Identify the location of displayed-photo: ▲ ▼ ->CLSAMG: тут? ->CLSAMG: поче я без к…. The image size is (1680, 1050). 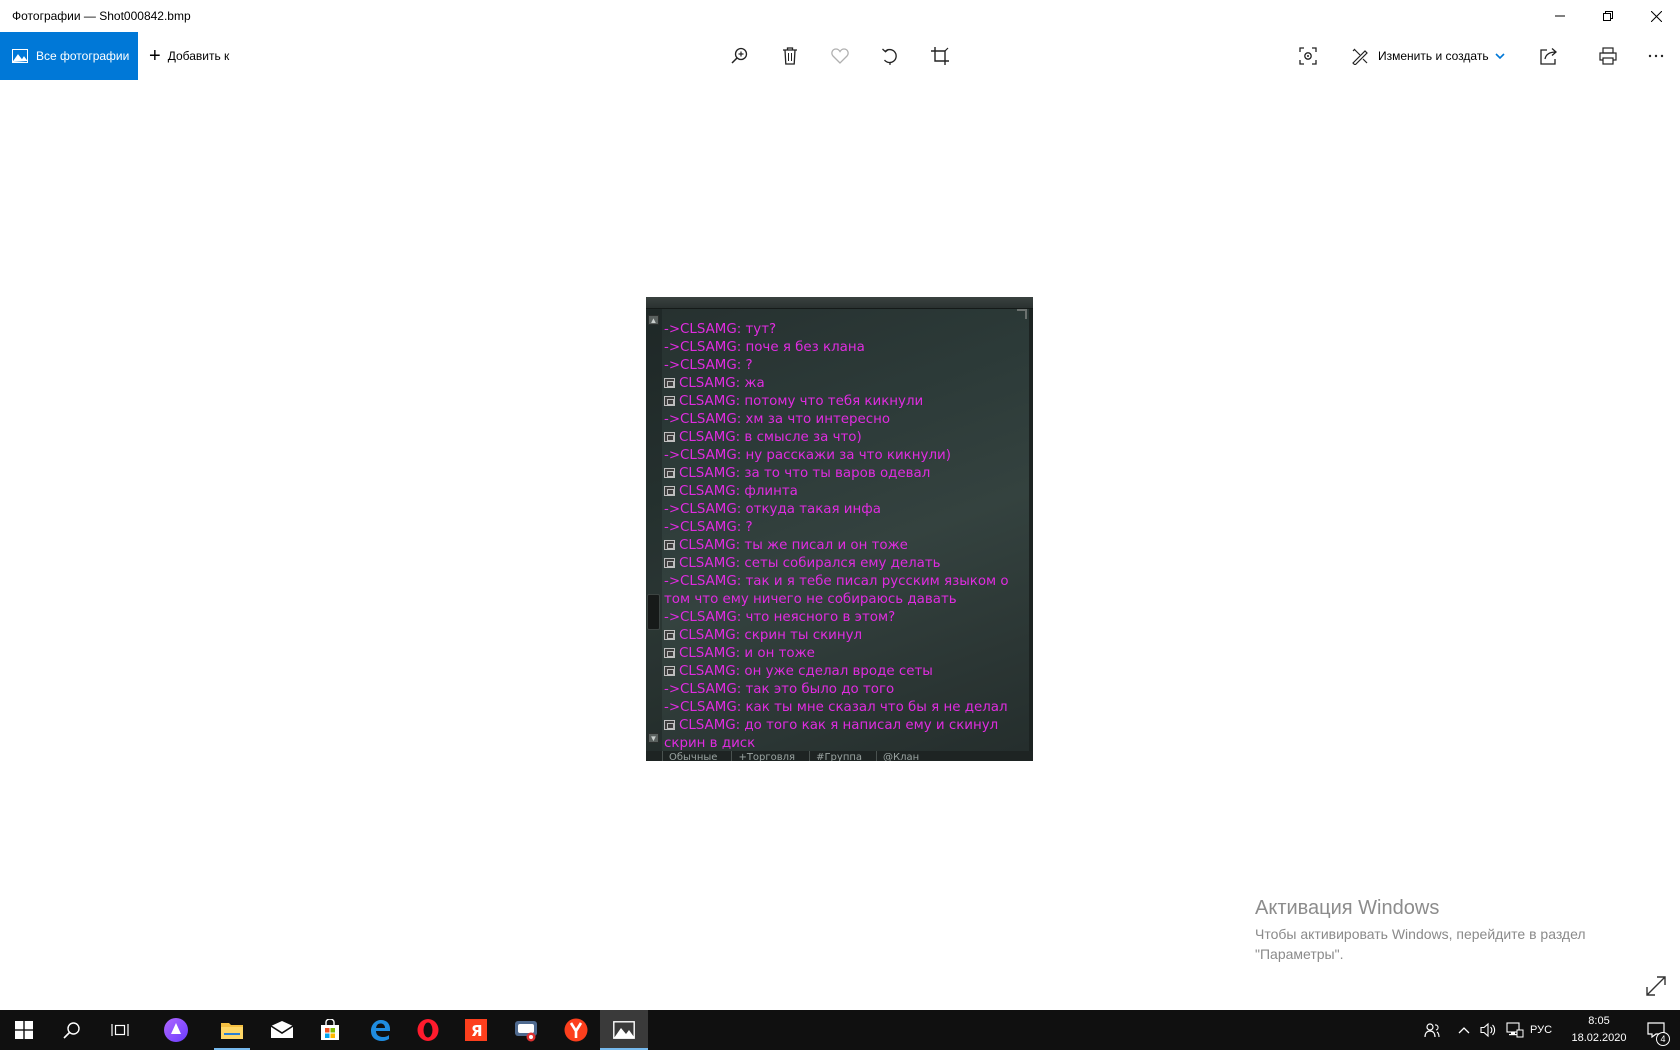
(839, 529).